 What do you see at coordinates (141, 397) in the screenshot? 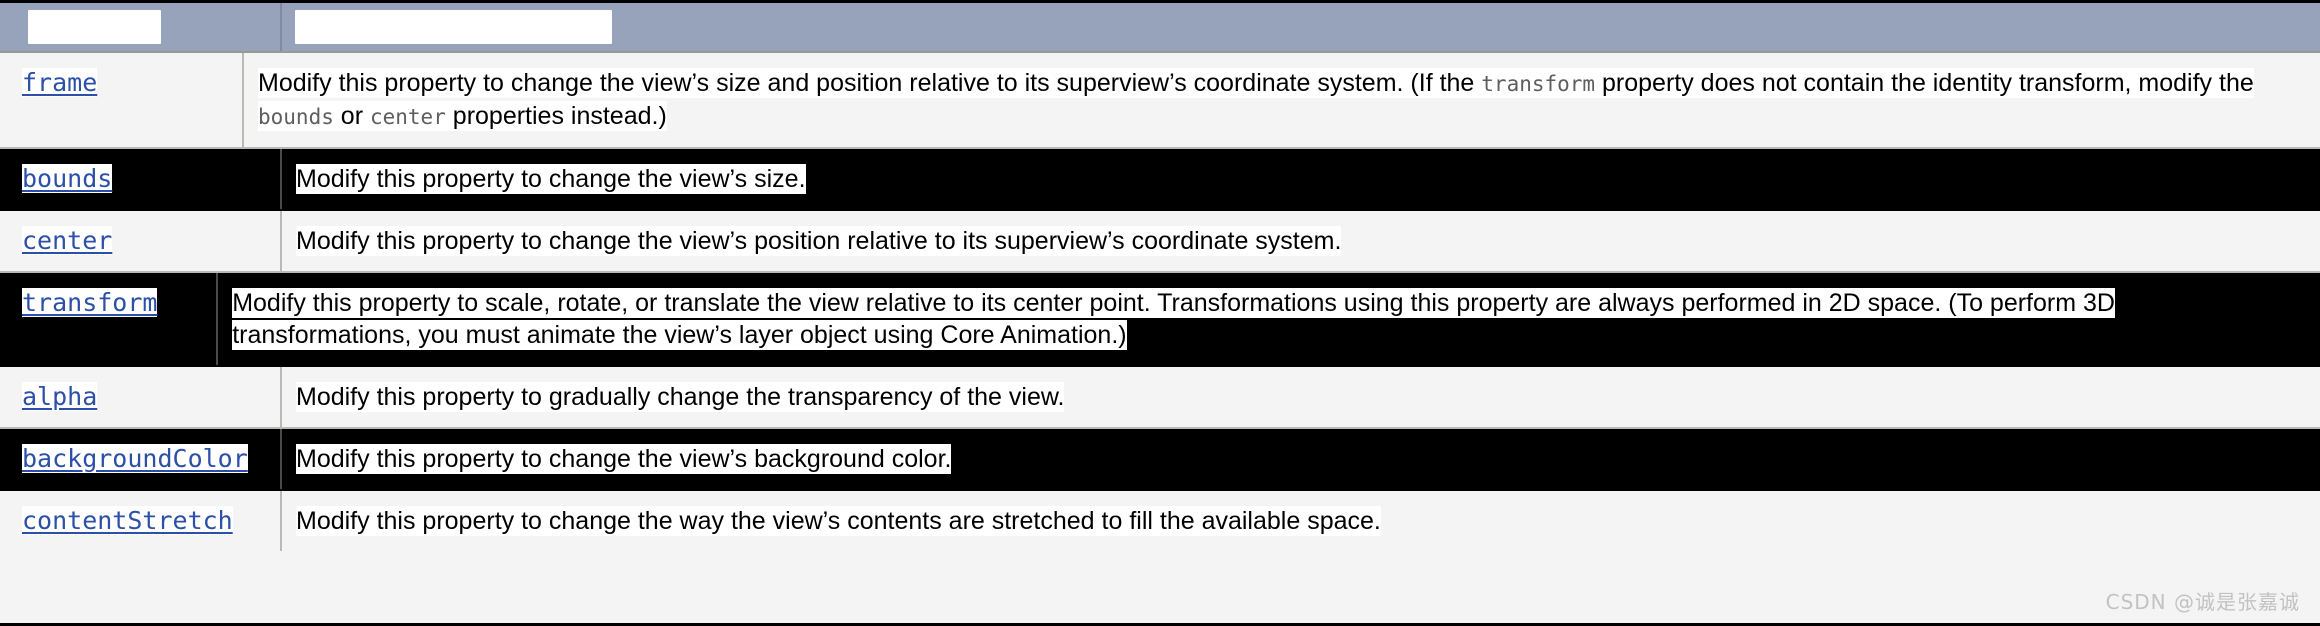
I see `property-cell: alpha` at bounding box center [141, 397].